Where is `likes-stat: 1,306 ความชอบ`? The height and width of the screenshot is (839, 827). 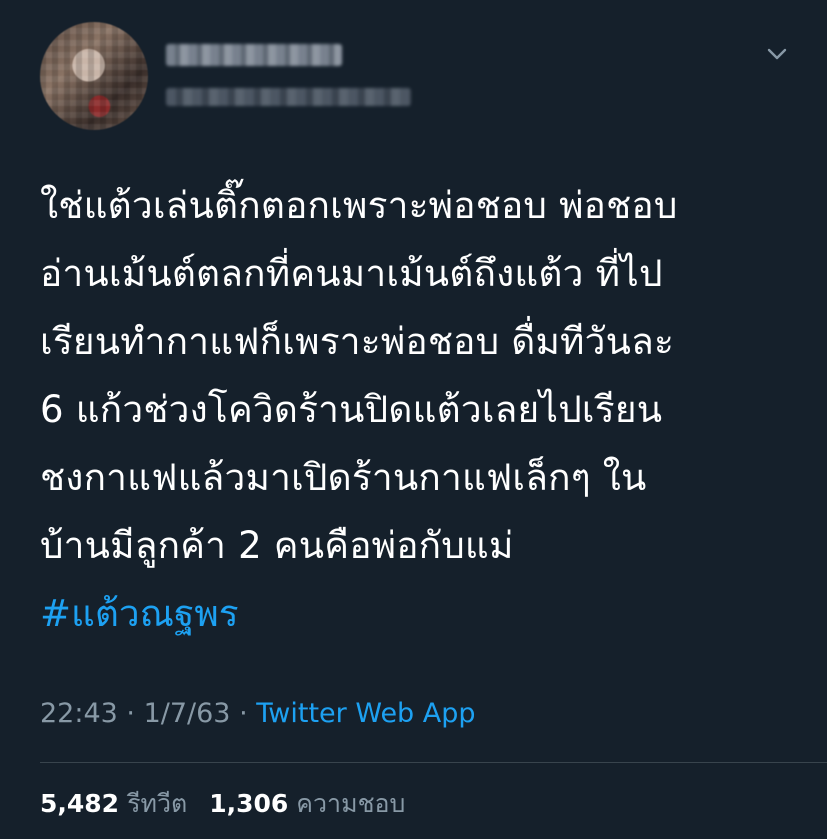
likes-stat: 1,306 ความชอบ is located at coordinates (314, 803).